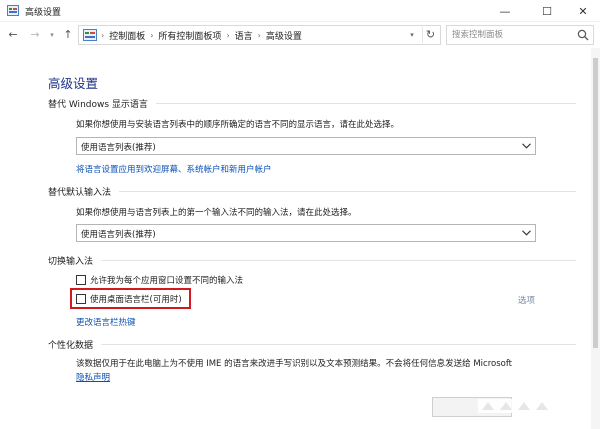  Describe the element at coordinates (284, 35) in the screenshot. I see `breadcrumb-advanced-settings: 高级设置` at that location.